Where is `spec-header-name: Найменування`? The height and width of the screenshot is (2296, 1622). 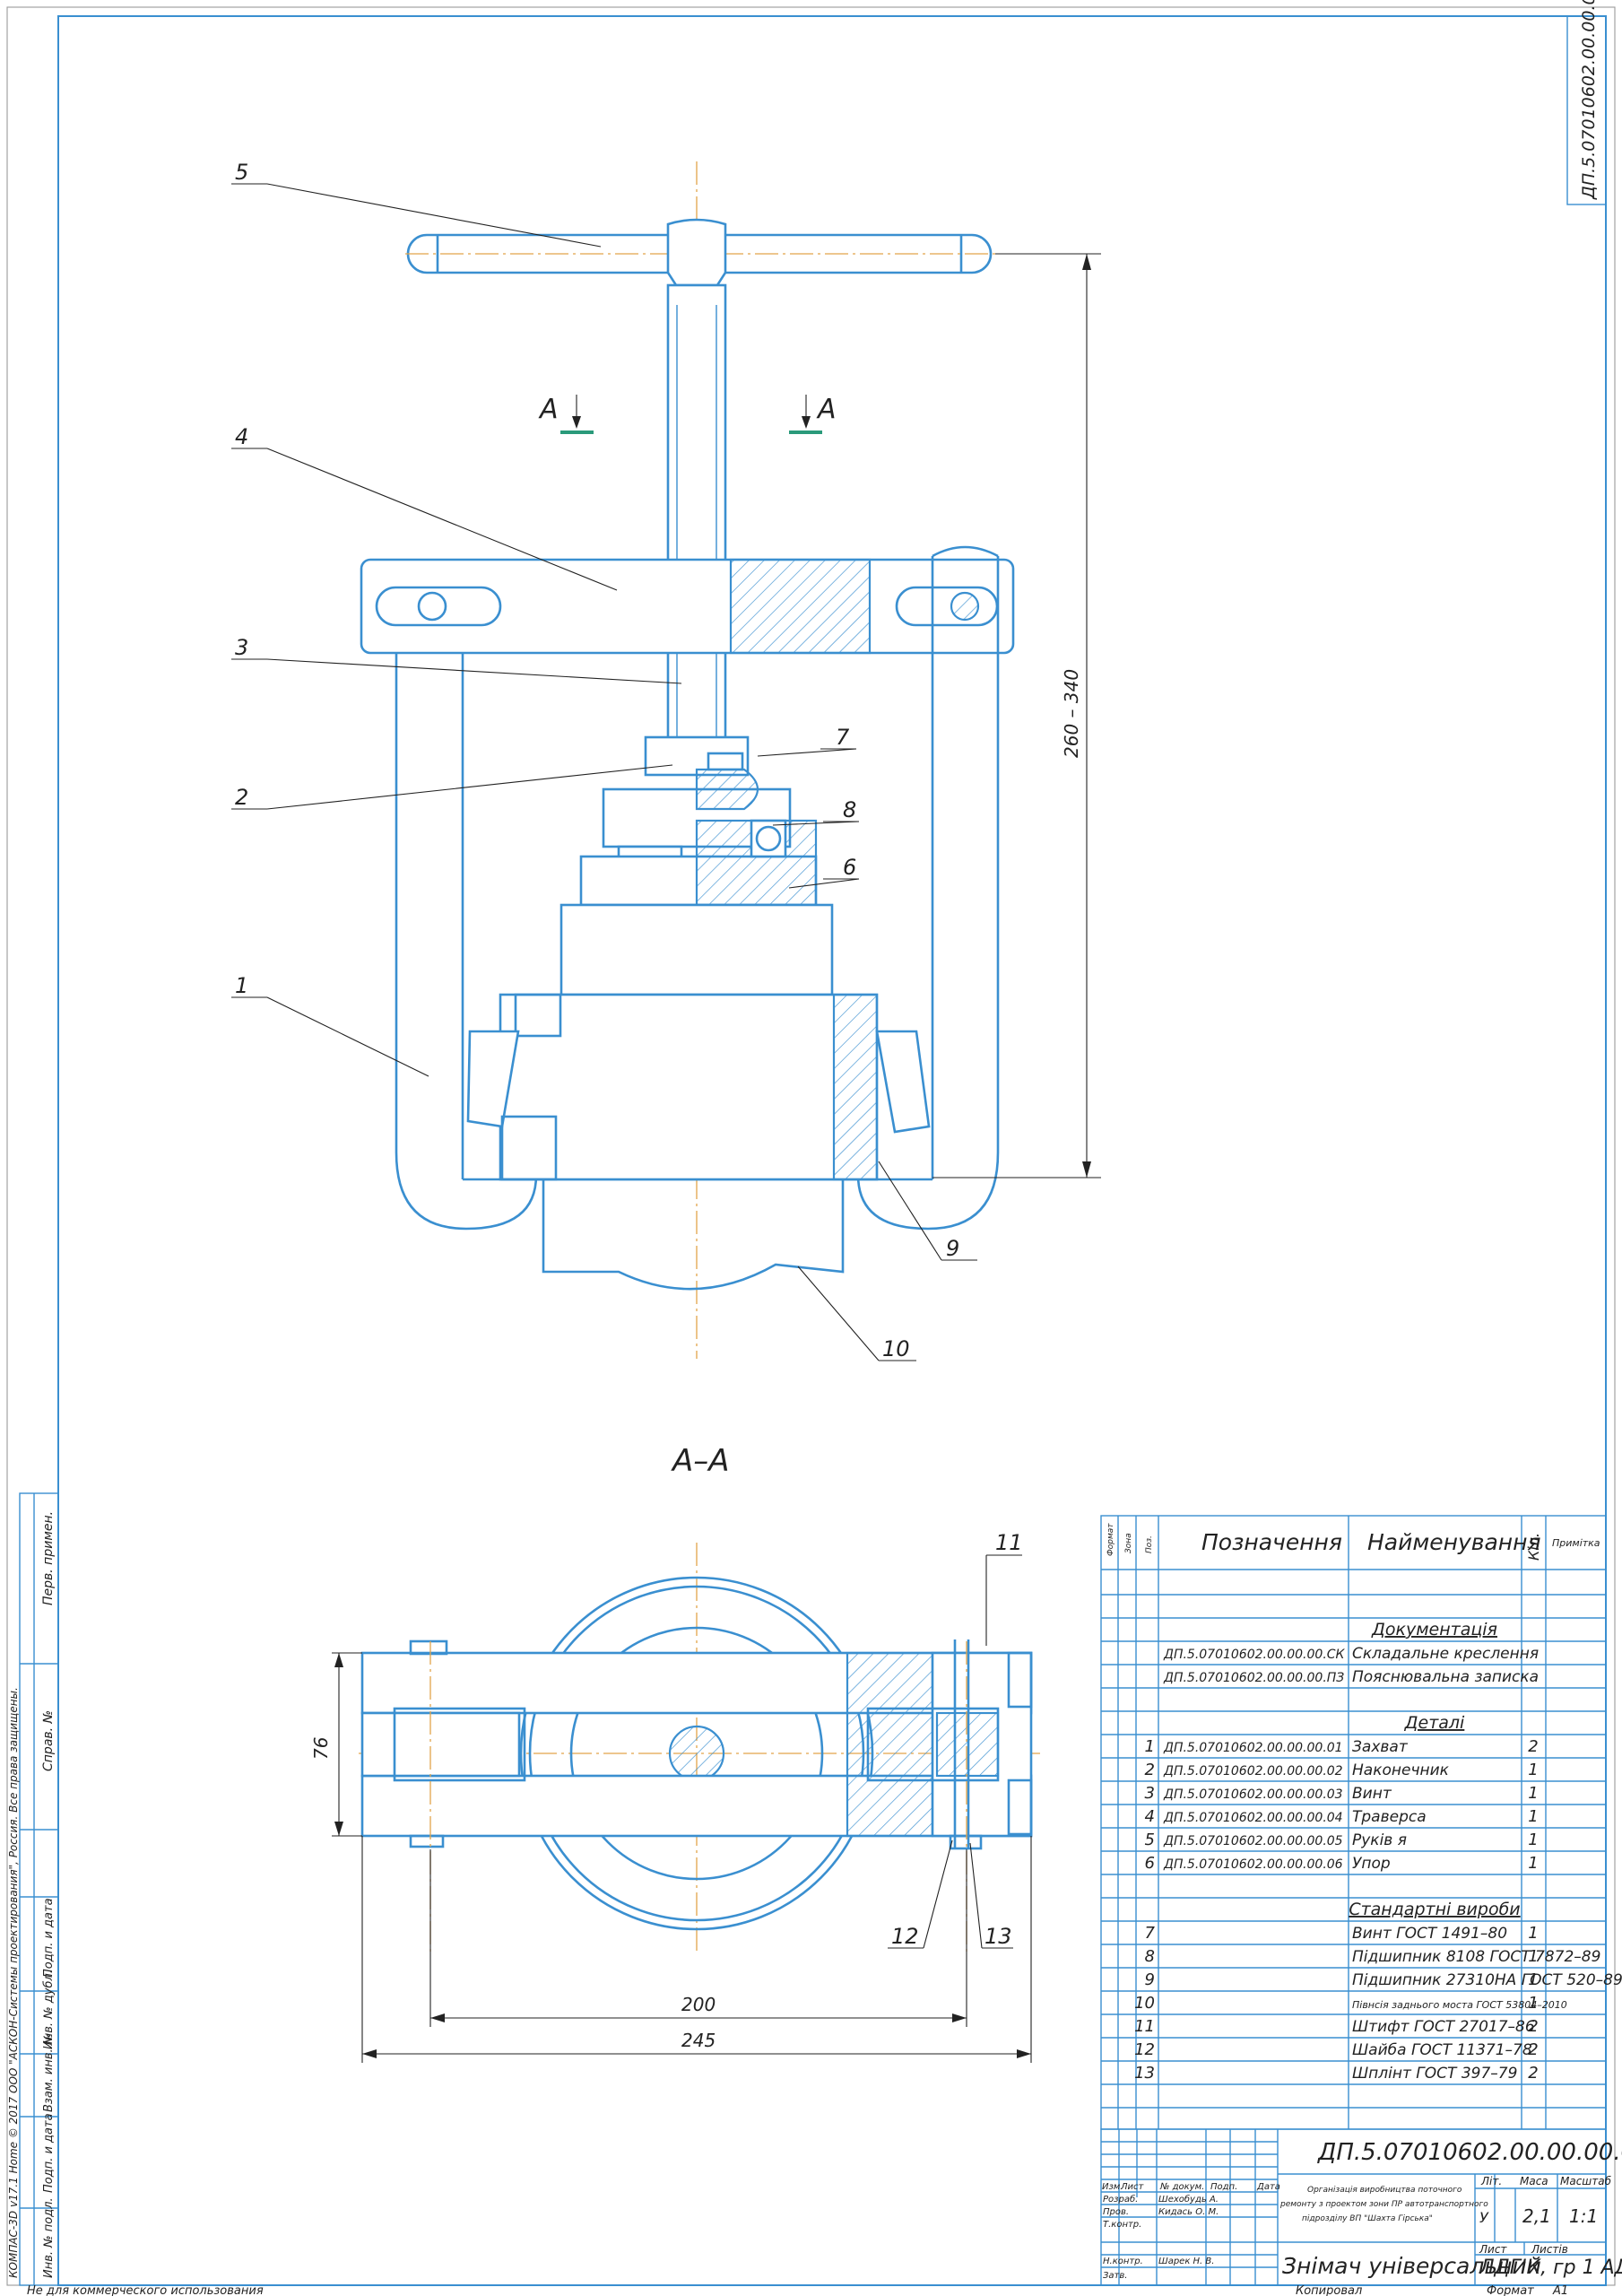
spec-header-name: Найменування is located at coordinates (1454, 1542).